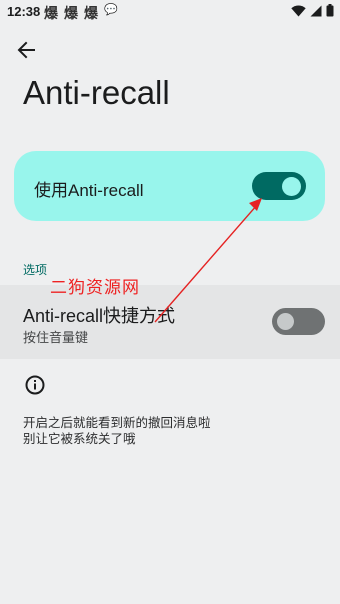  Describe the element at coordinates (35, 385) in the screenshot. I see `info-icon` at that location.